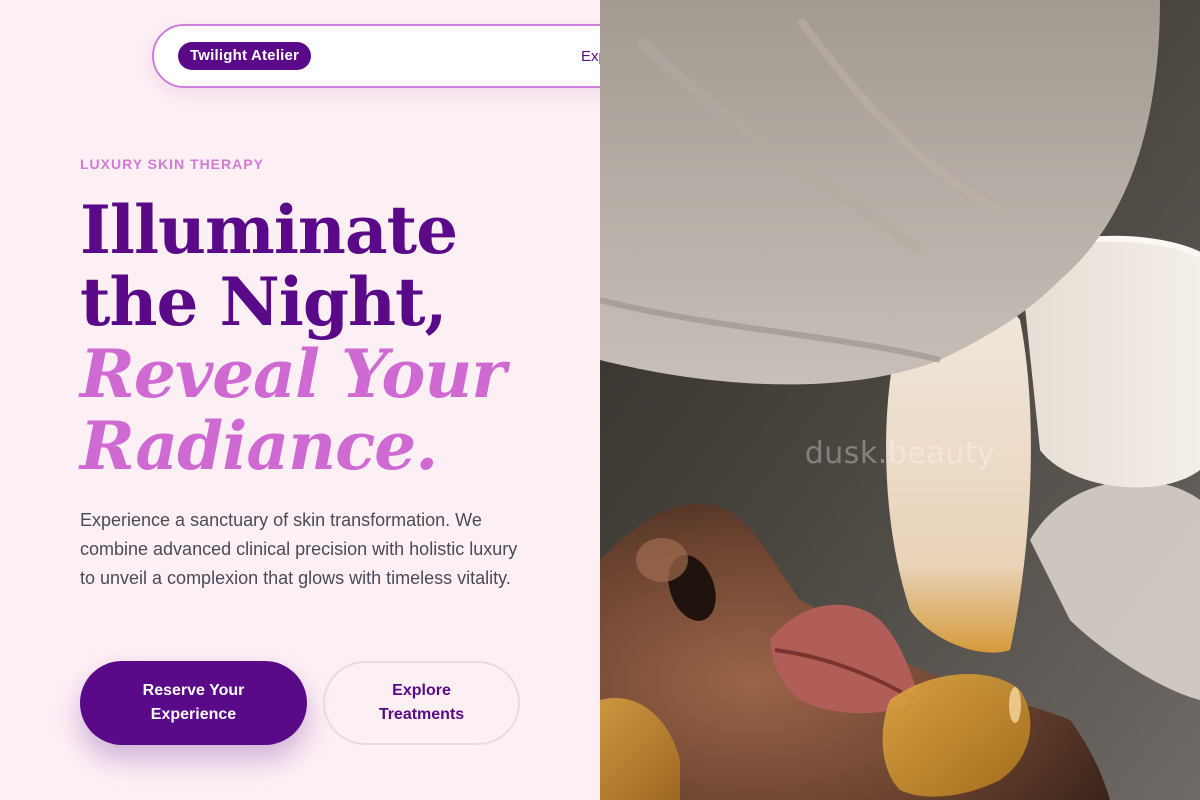 This screenshot has width=1200, height=800. I want to click on brand-logo-pill: Twilight Atelier, so click(245, 56).